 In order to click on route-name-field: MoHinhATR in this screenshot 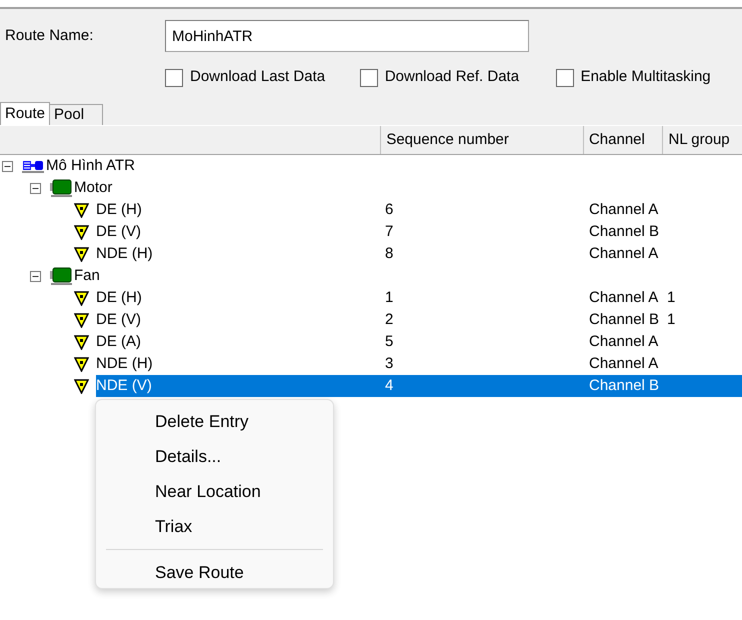, I will do `click(347, 36)`.